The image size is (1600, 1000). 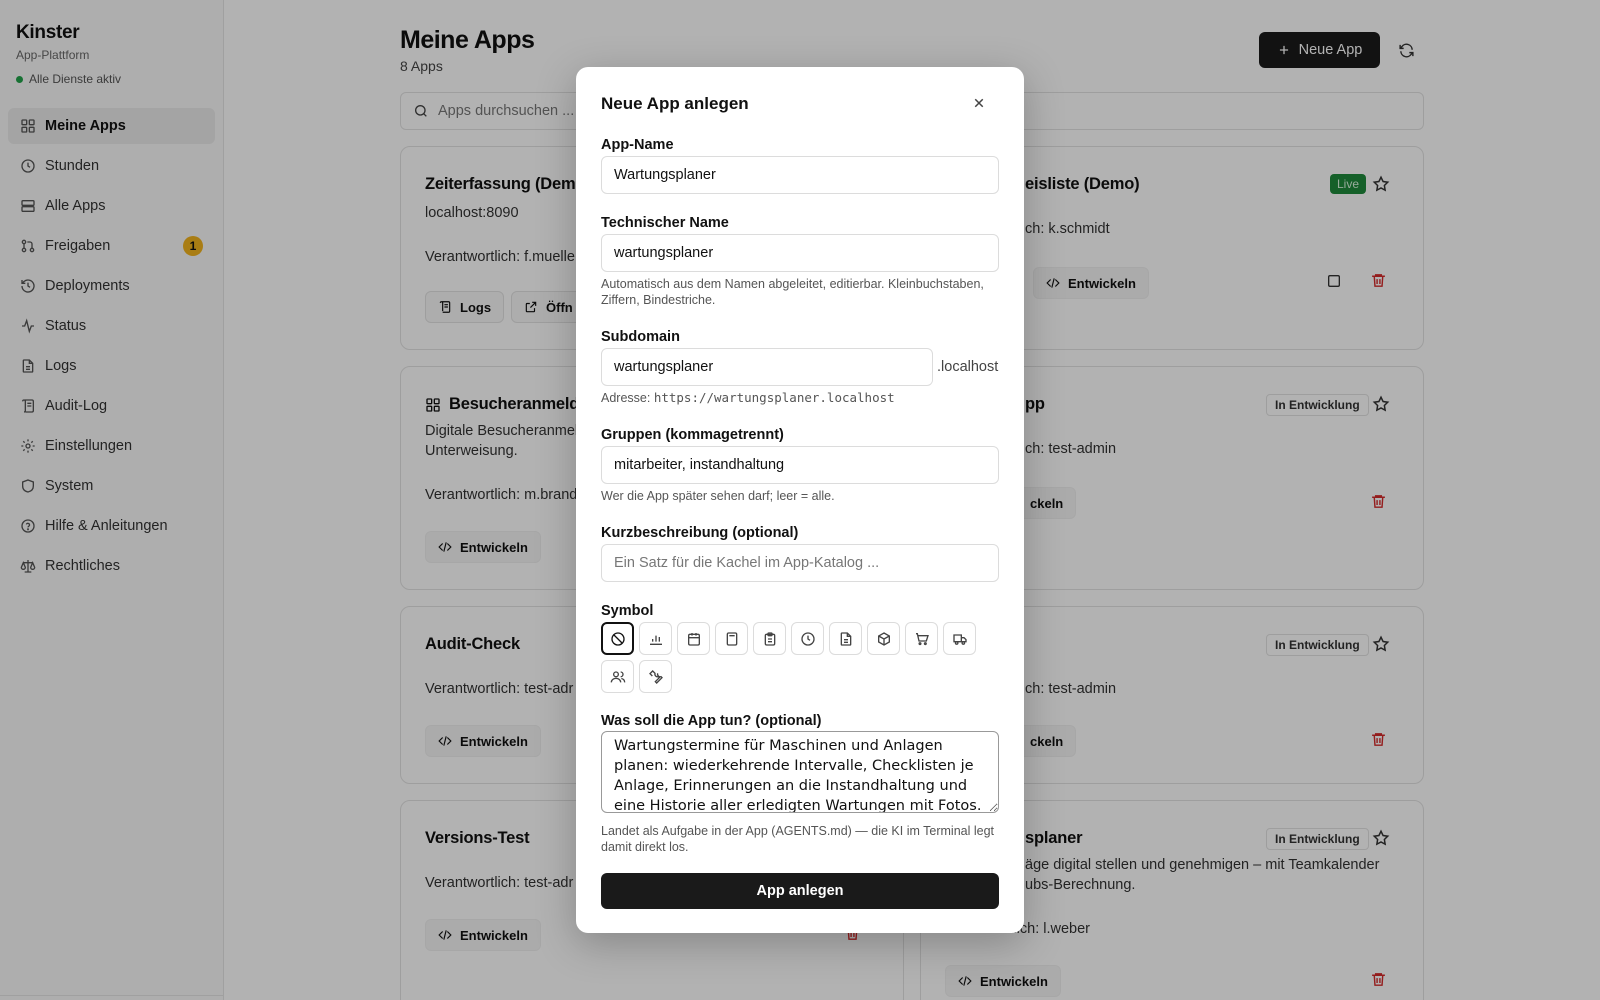 I want to click on symbol-option-clipboard, so click(x=769, y=638).